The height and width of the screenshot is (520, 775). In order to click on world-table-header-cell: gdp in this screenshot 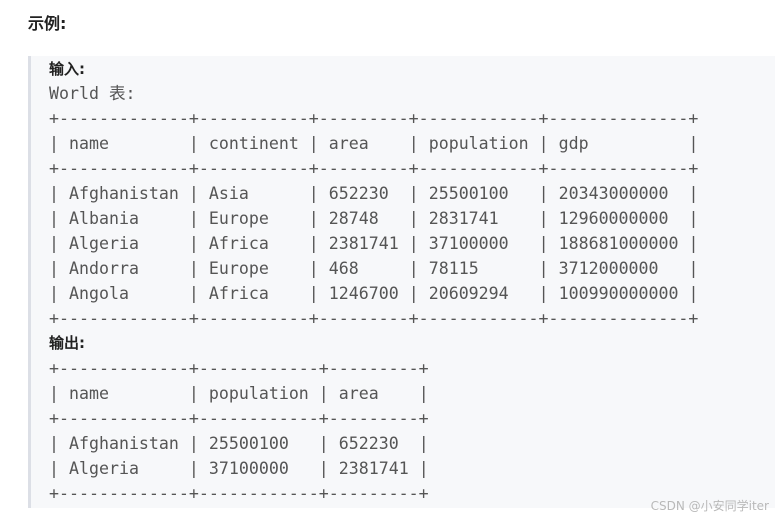, I will do `click(573, 143)`.